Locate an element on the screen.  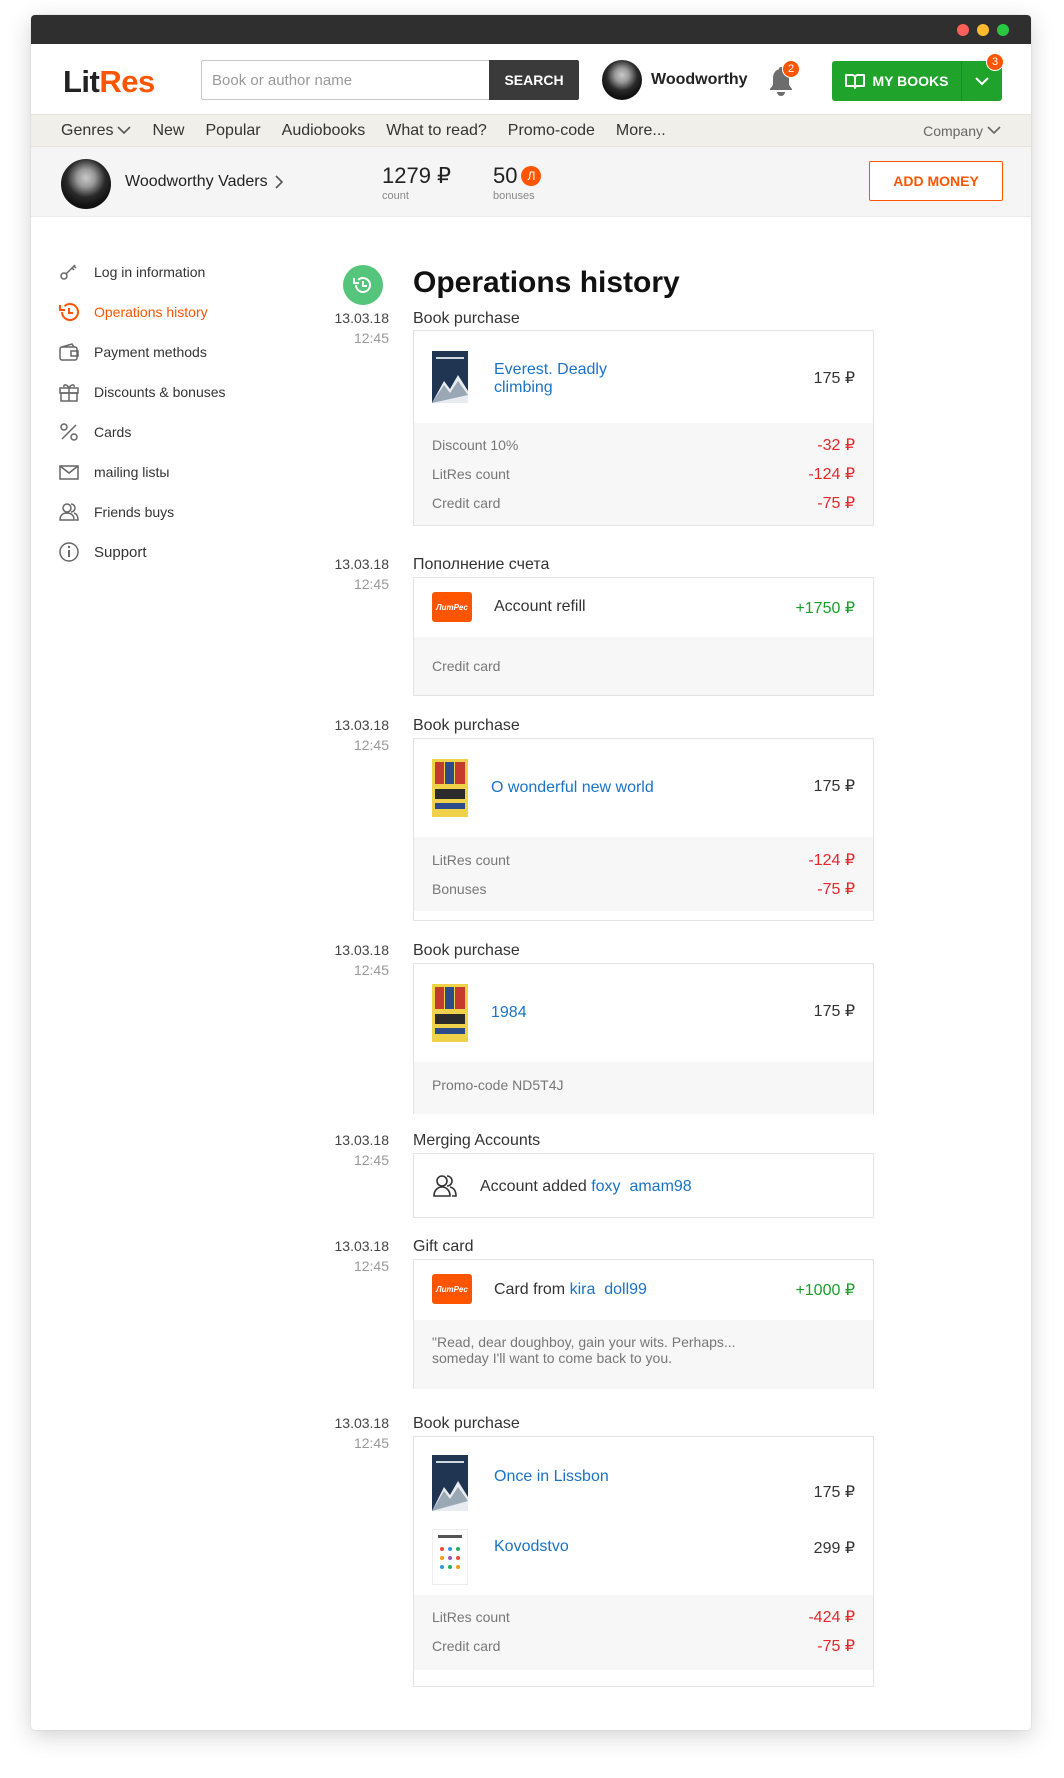
user-link: kira is located at coordinates (583, 1289).